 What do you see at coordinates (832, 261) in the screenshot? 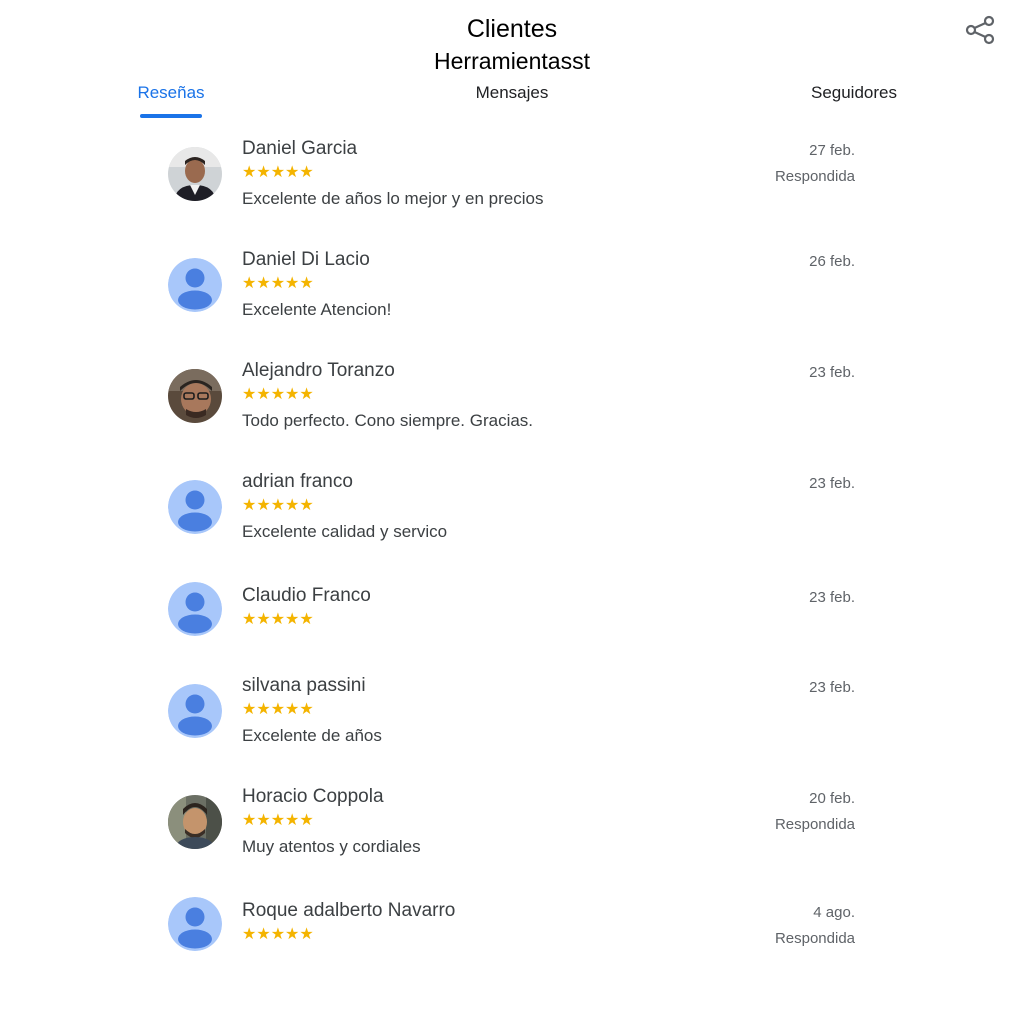
I see `review-date: 26 feb.` at bounding box center [832, 261].